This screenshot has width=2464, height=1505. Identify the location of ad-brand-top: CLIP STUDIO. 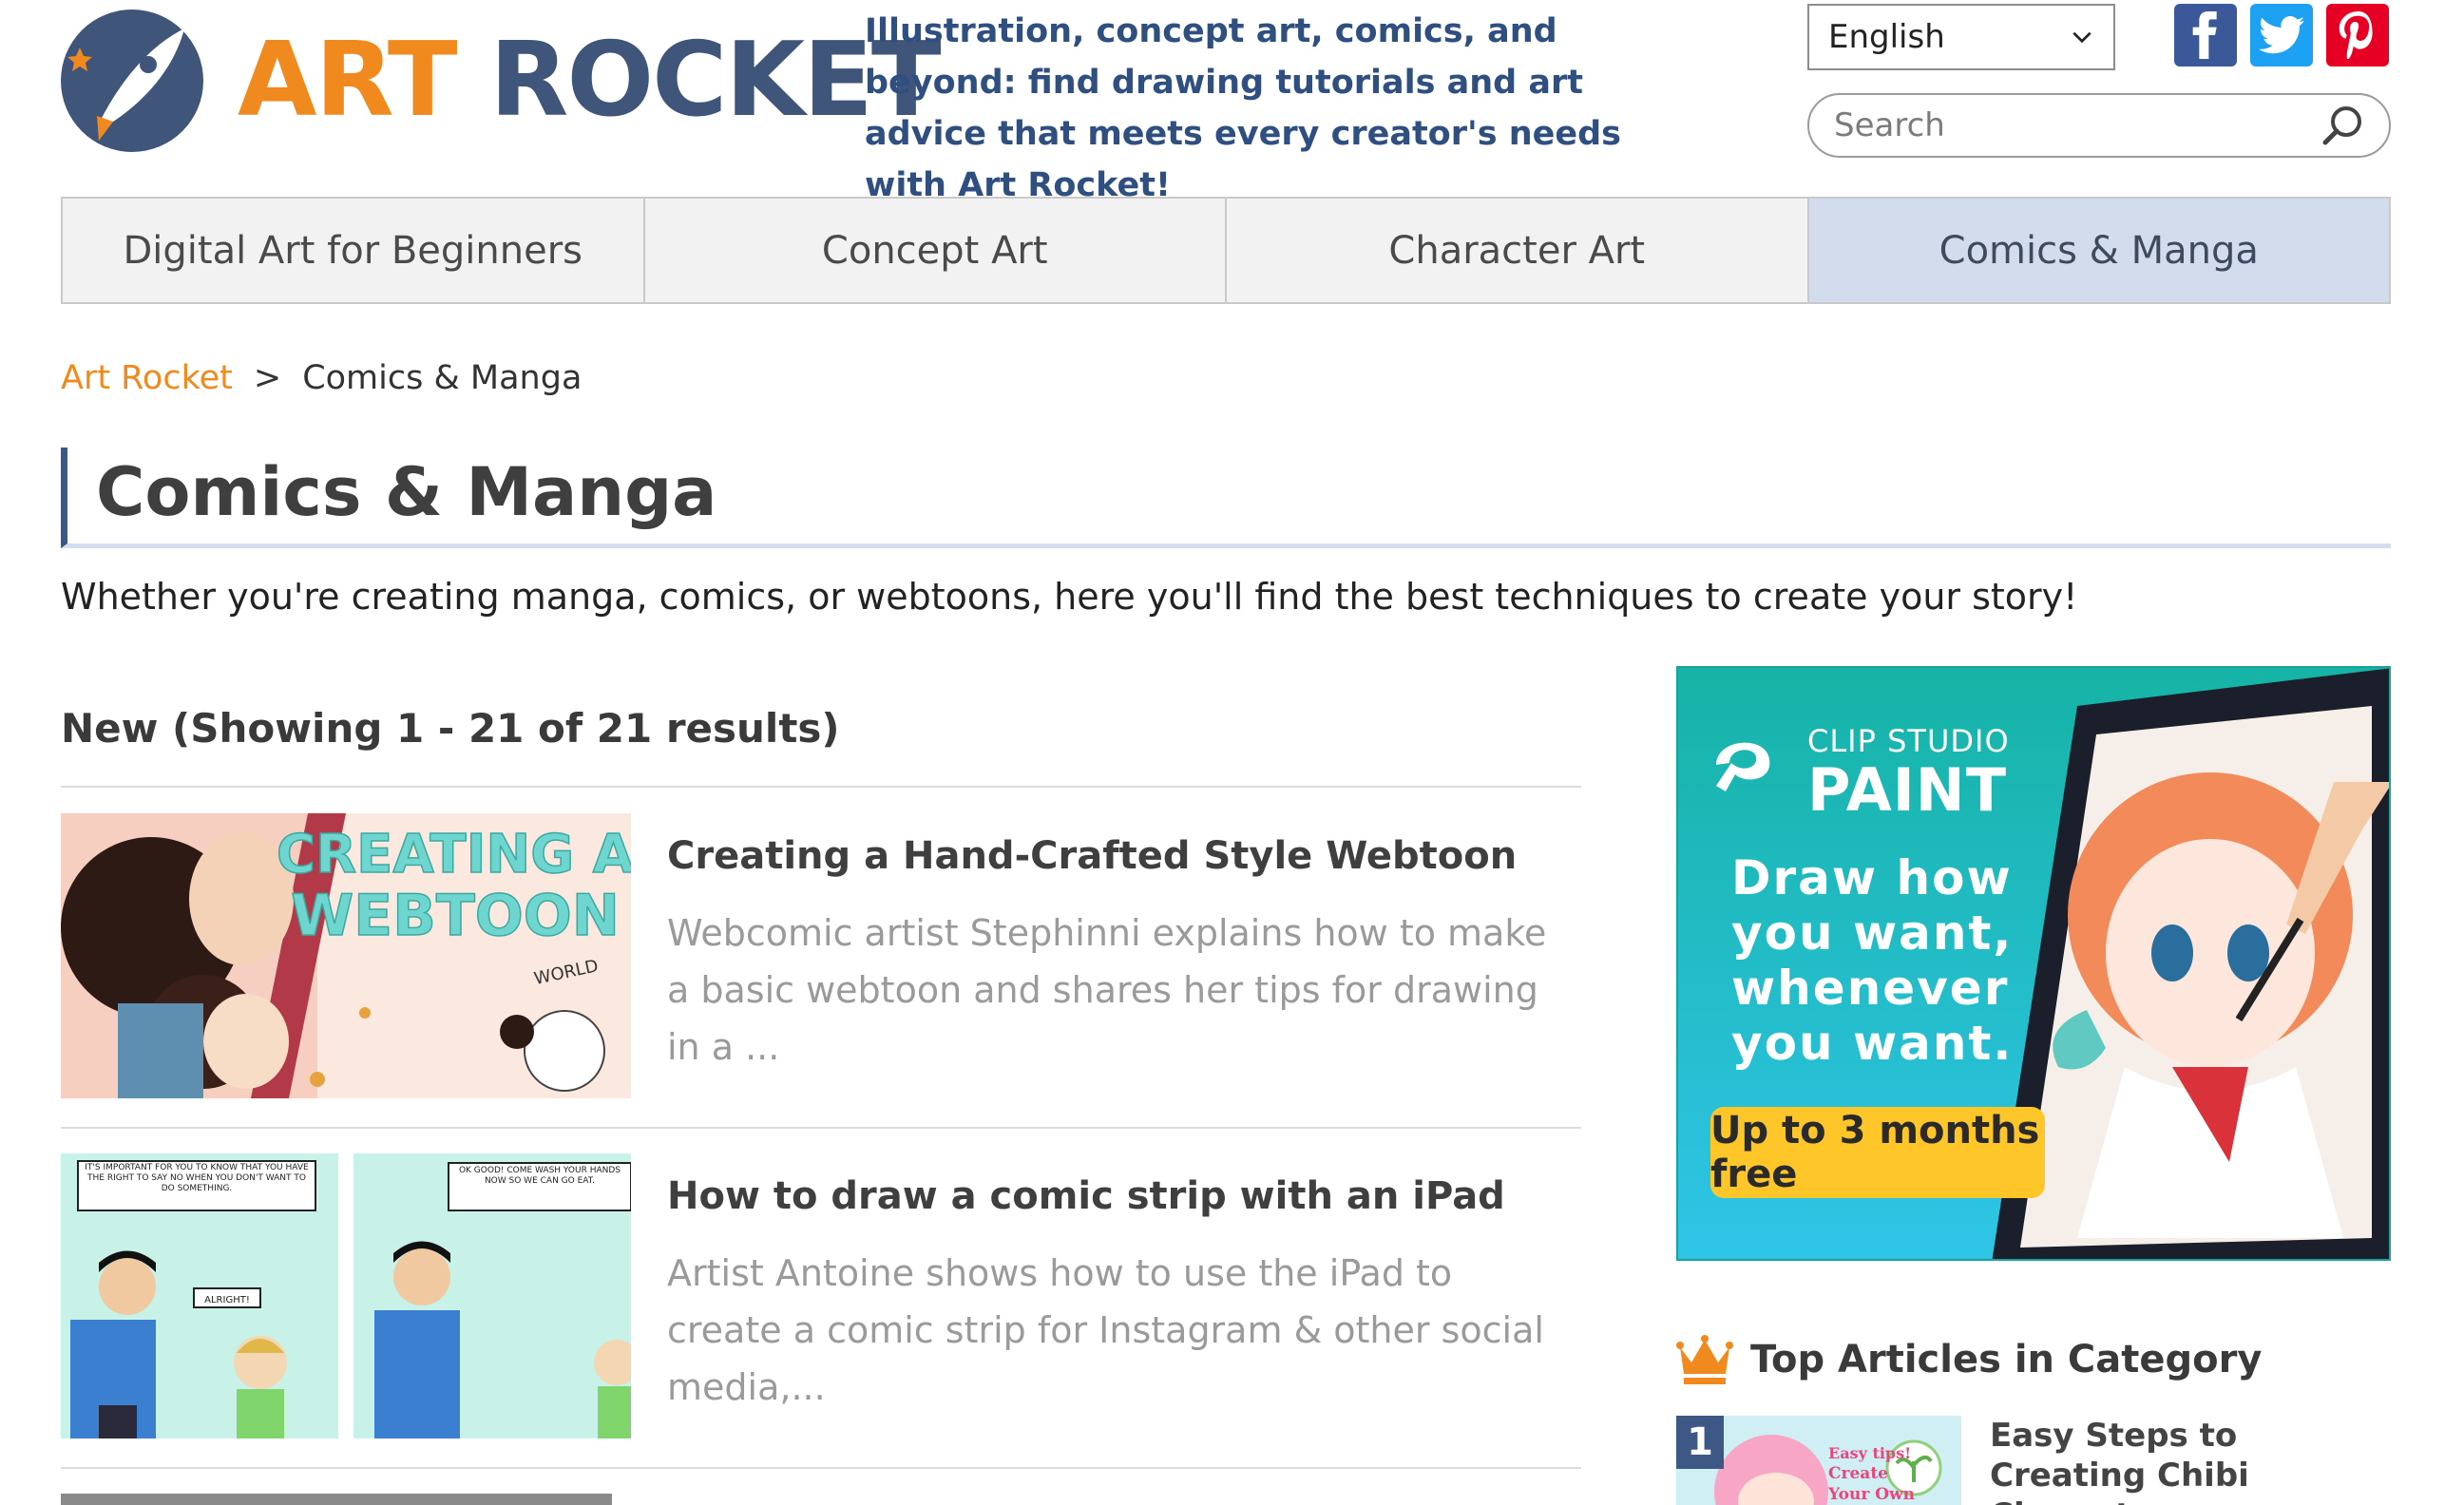
(1908, 741).